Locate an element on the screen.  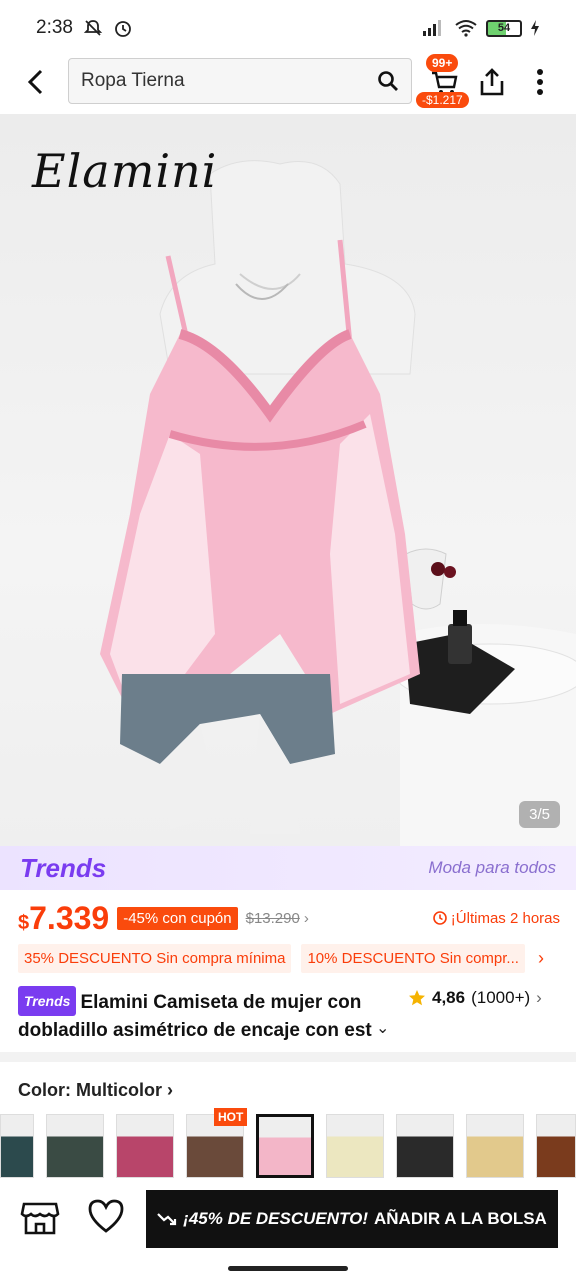
status-left: 2:38 is located at coordinates (84, 28).